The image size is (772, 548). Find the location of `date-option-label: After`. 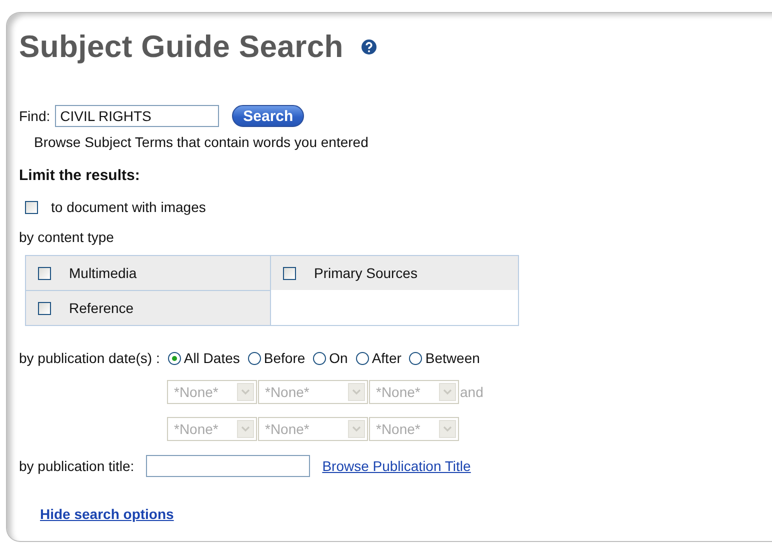

date-option-label: After is located at coordinates (387, 358).